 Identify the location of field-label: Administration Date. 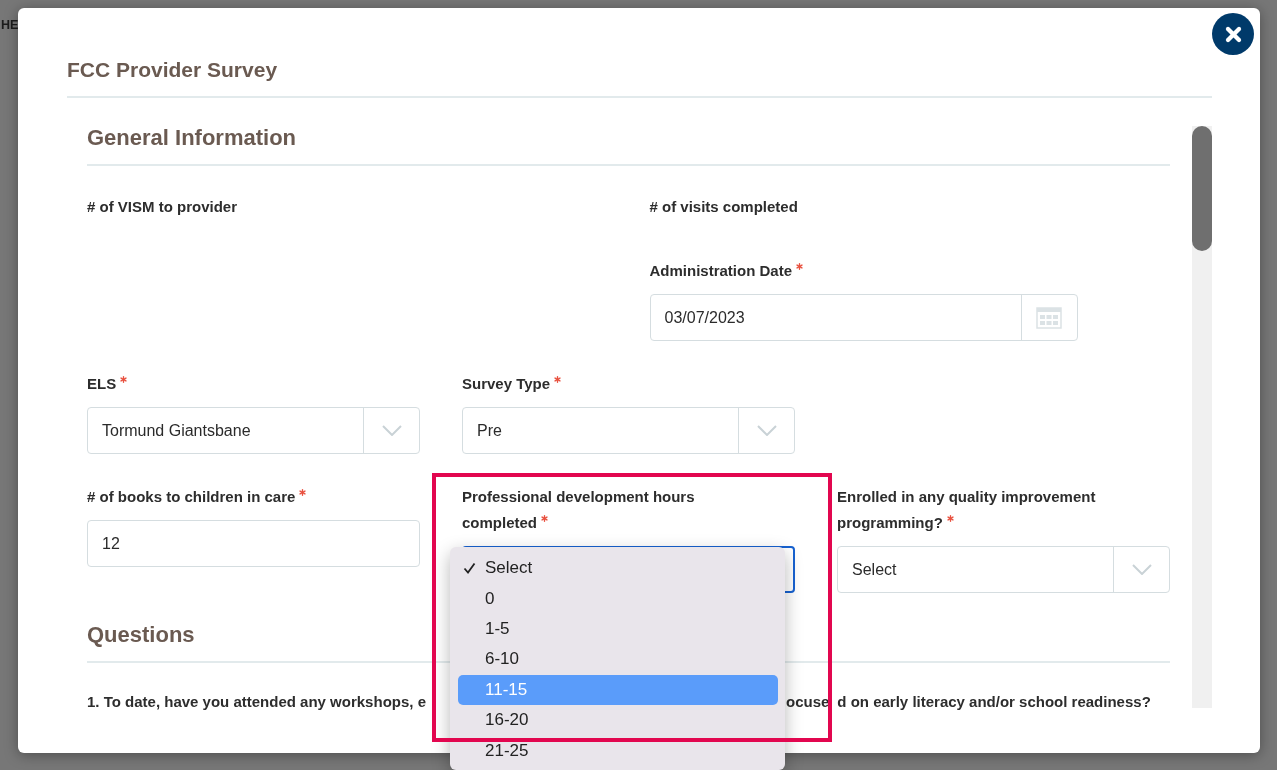
(720, 270).